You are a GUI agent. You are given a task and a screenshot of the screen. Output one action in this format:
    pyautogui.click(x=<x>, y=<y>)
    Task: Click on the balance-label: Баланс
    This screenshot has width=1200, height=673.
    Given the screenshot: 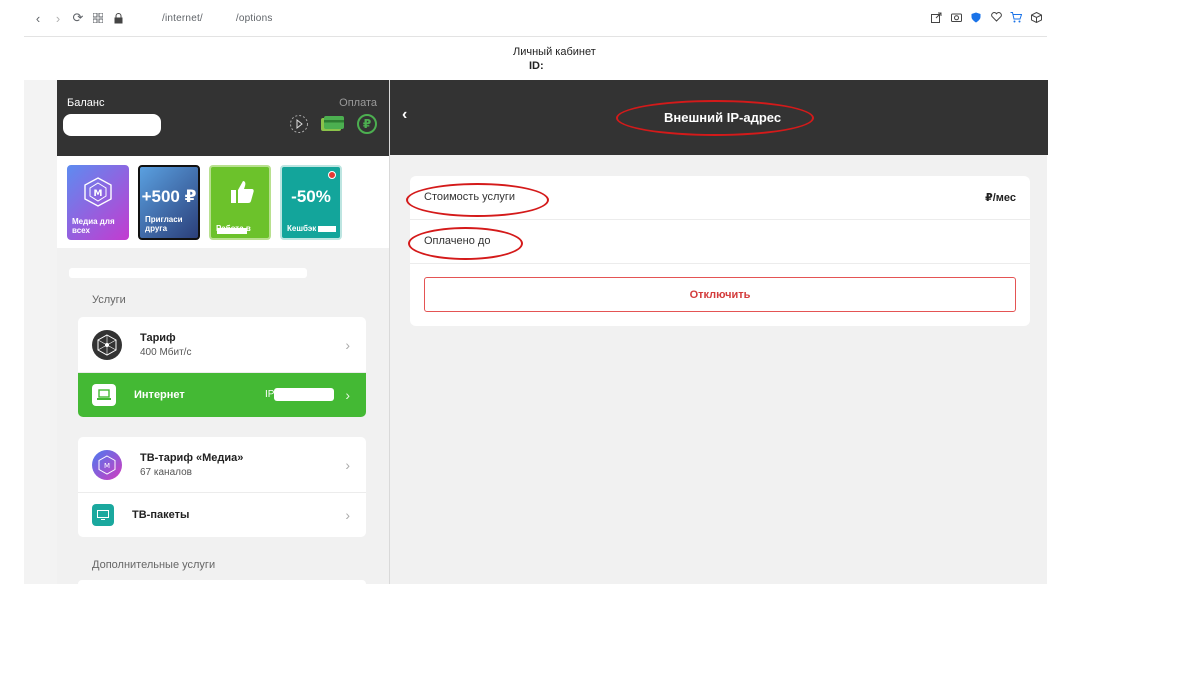 What is the action you would take?
    pyautogui.click(x=86, y=103)
    